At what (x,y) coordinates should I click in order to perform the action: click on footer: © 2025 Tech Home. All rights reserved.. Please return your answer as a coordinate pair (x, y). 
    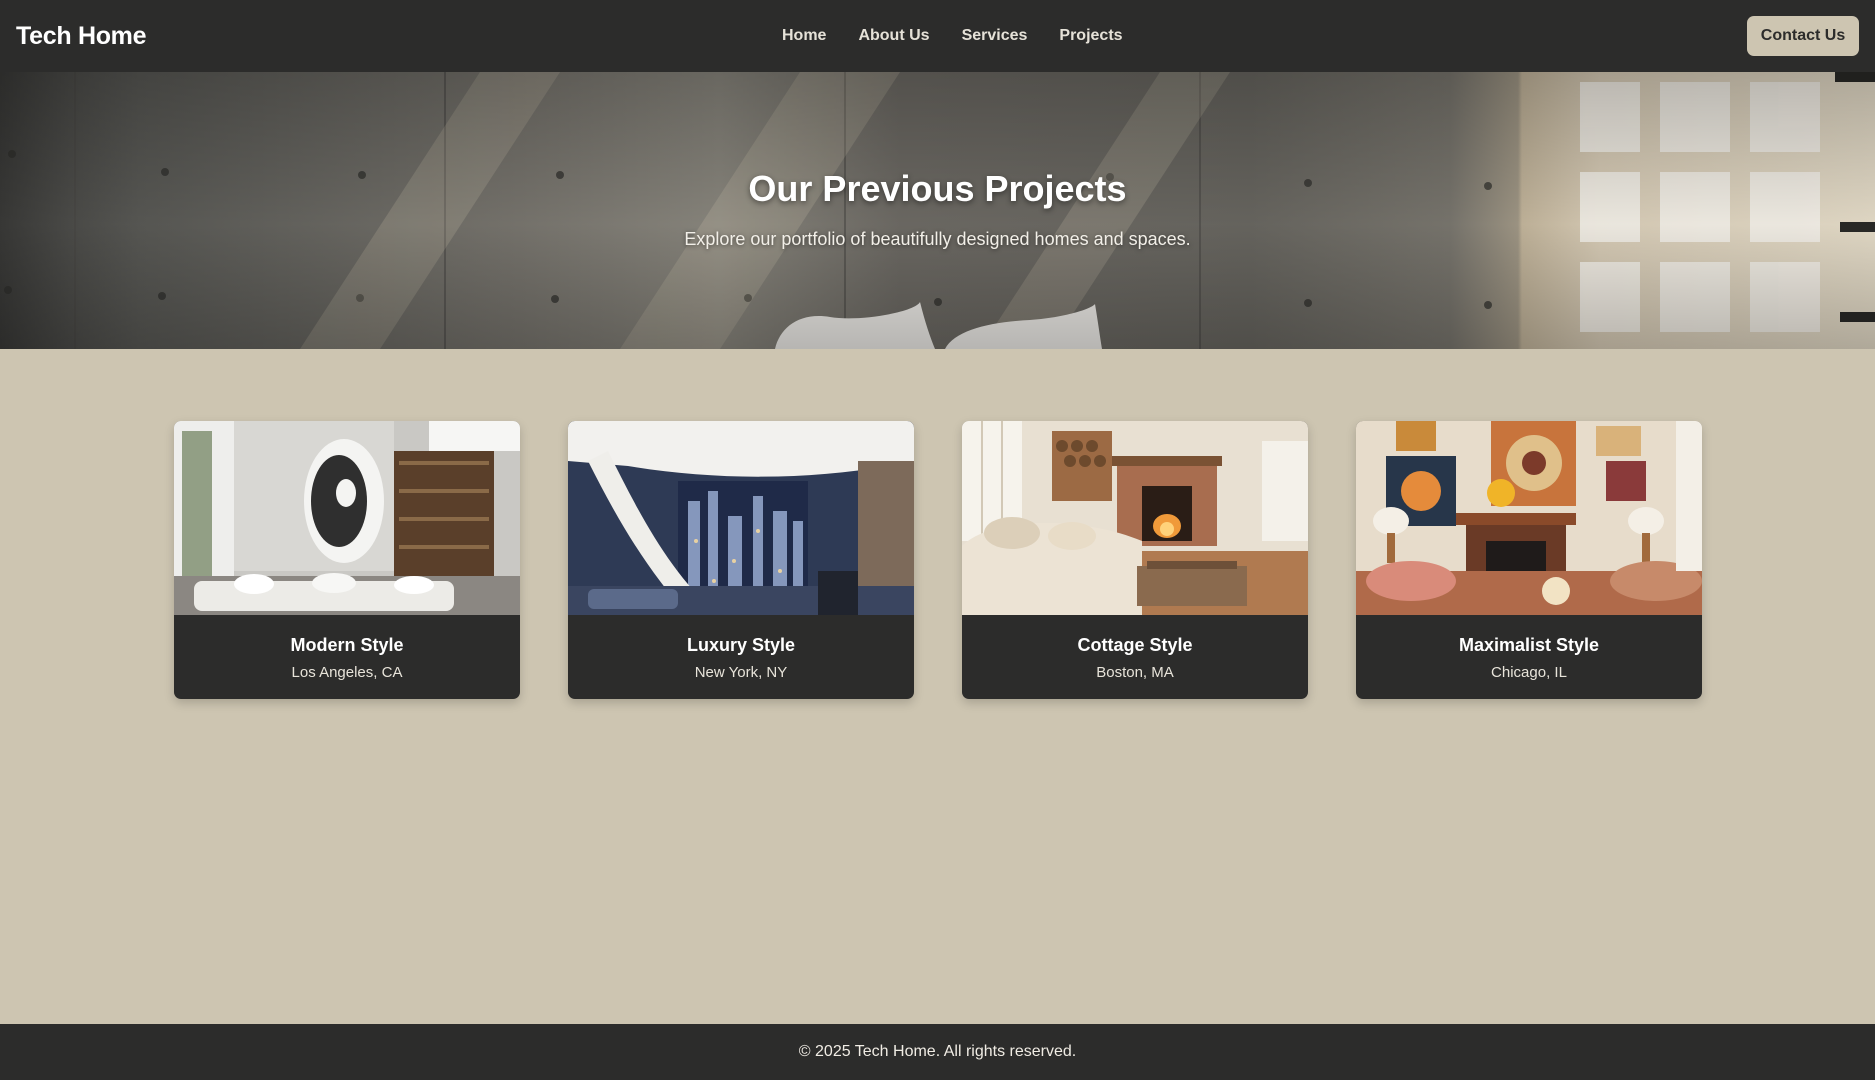
    Looking at the image, I should click on (937, 1052).